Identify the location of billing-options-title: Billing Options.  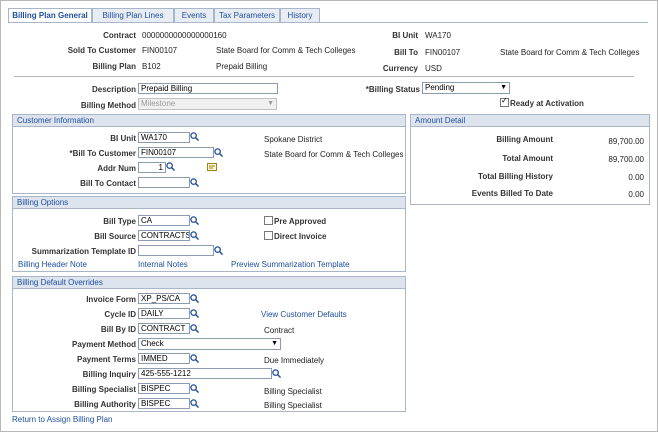
(209, 203).